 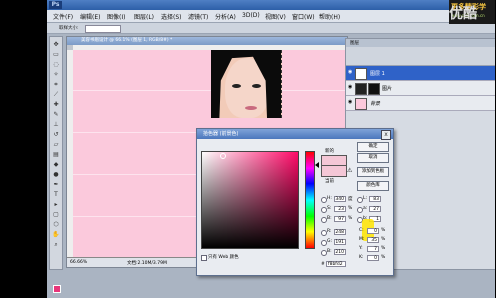 What do you see at coordinates (210, 90) in the screenshot?
I see `guide-line` at bounding box center [210, 90].